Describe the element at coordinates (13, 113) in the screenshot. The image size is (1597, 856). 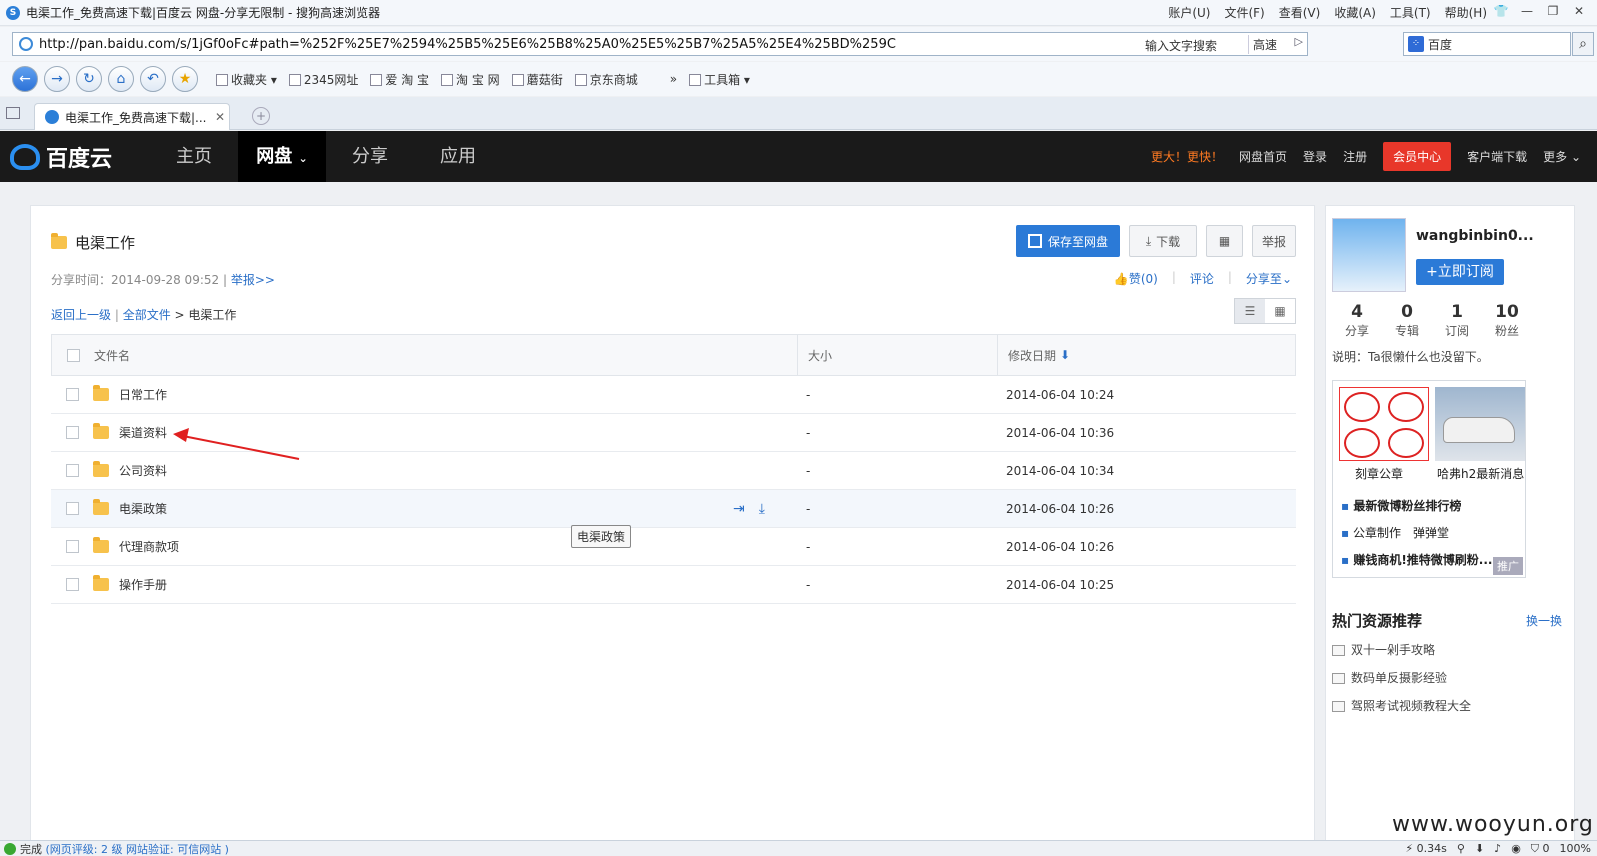
I see `sidebar-toggle-icon` at that location.